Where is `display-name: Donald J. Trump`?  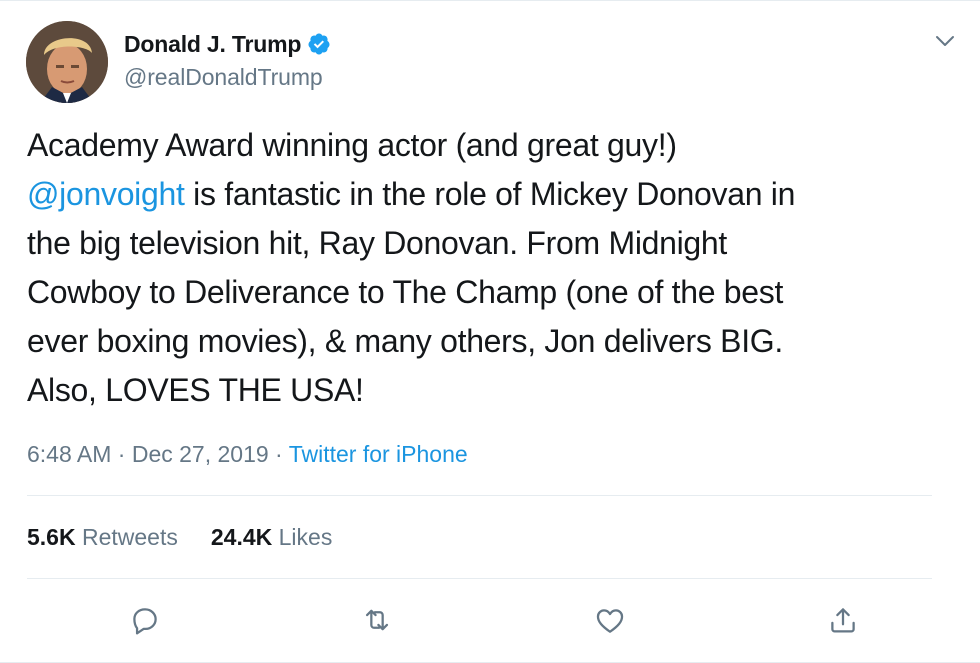 display-name: Donald J. Trump is located at coordinates (212, 44).